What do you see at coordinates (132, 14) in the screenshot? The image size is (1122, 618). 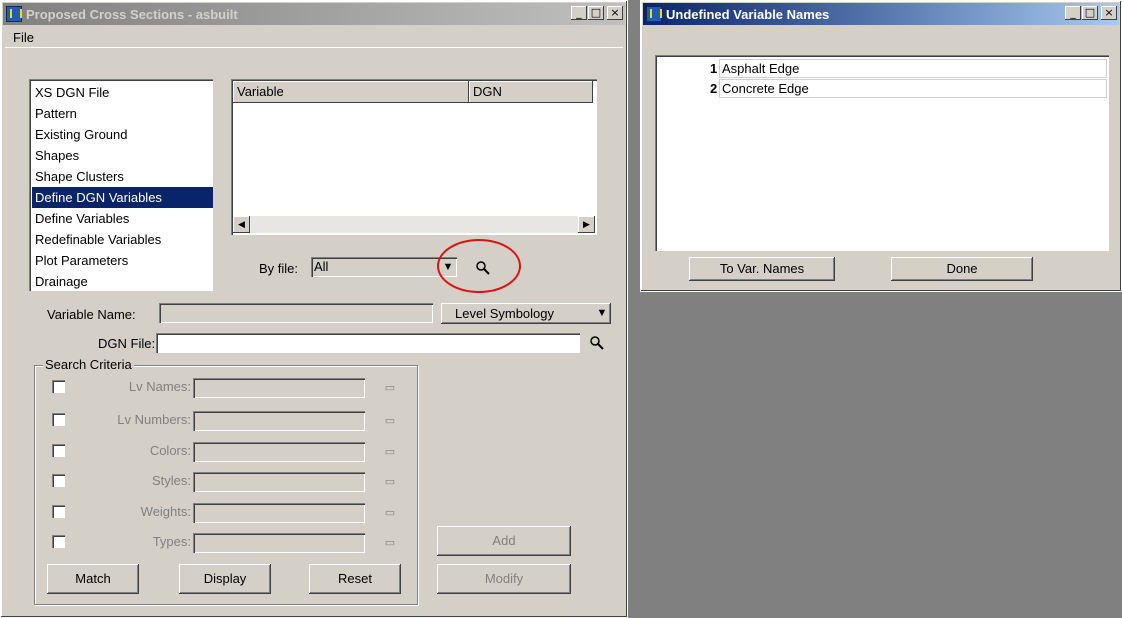 I see `window-title: Proposed Cross Sections - asbuilt` at bounding box center [132, 14].